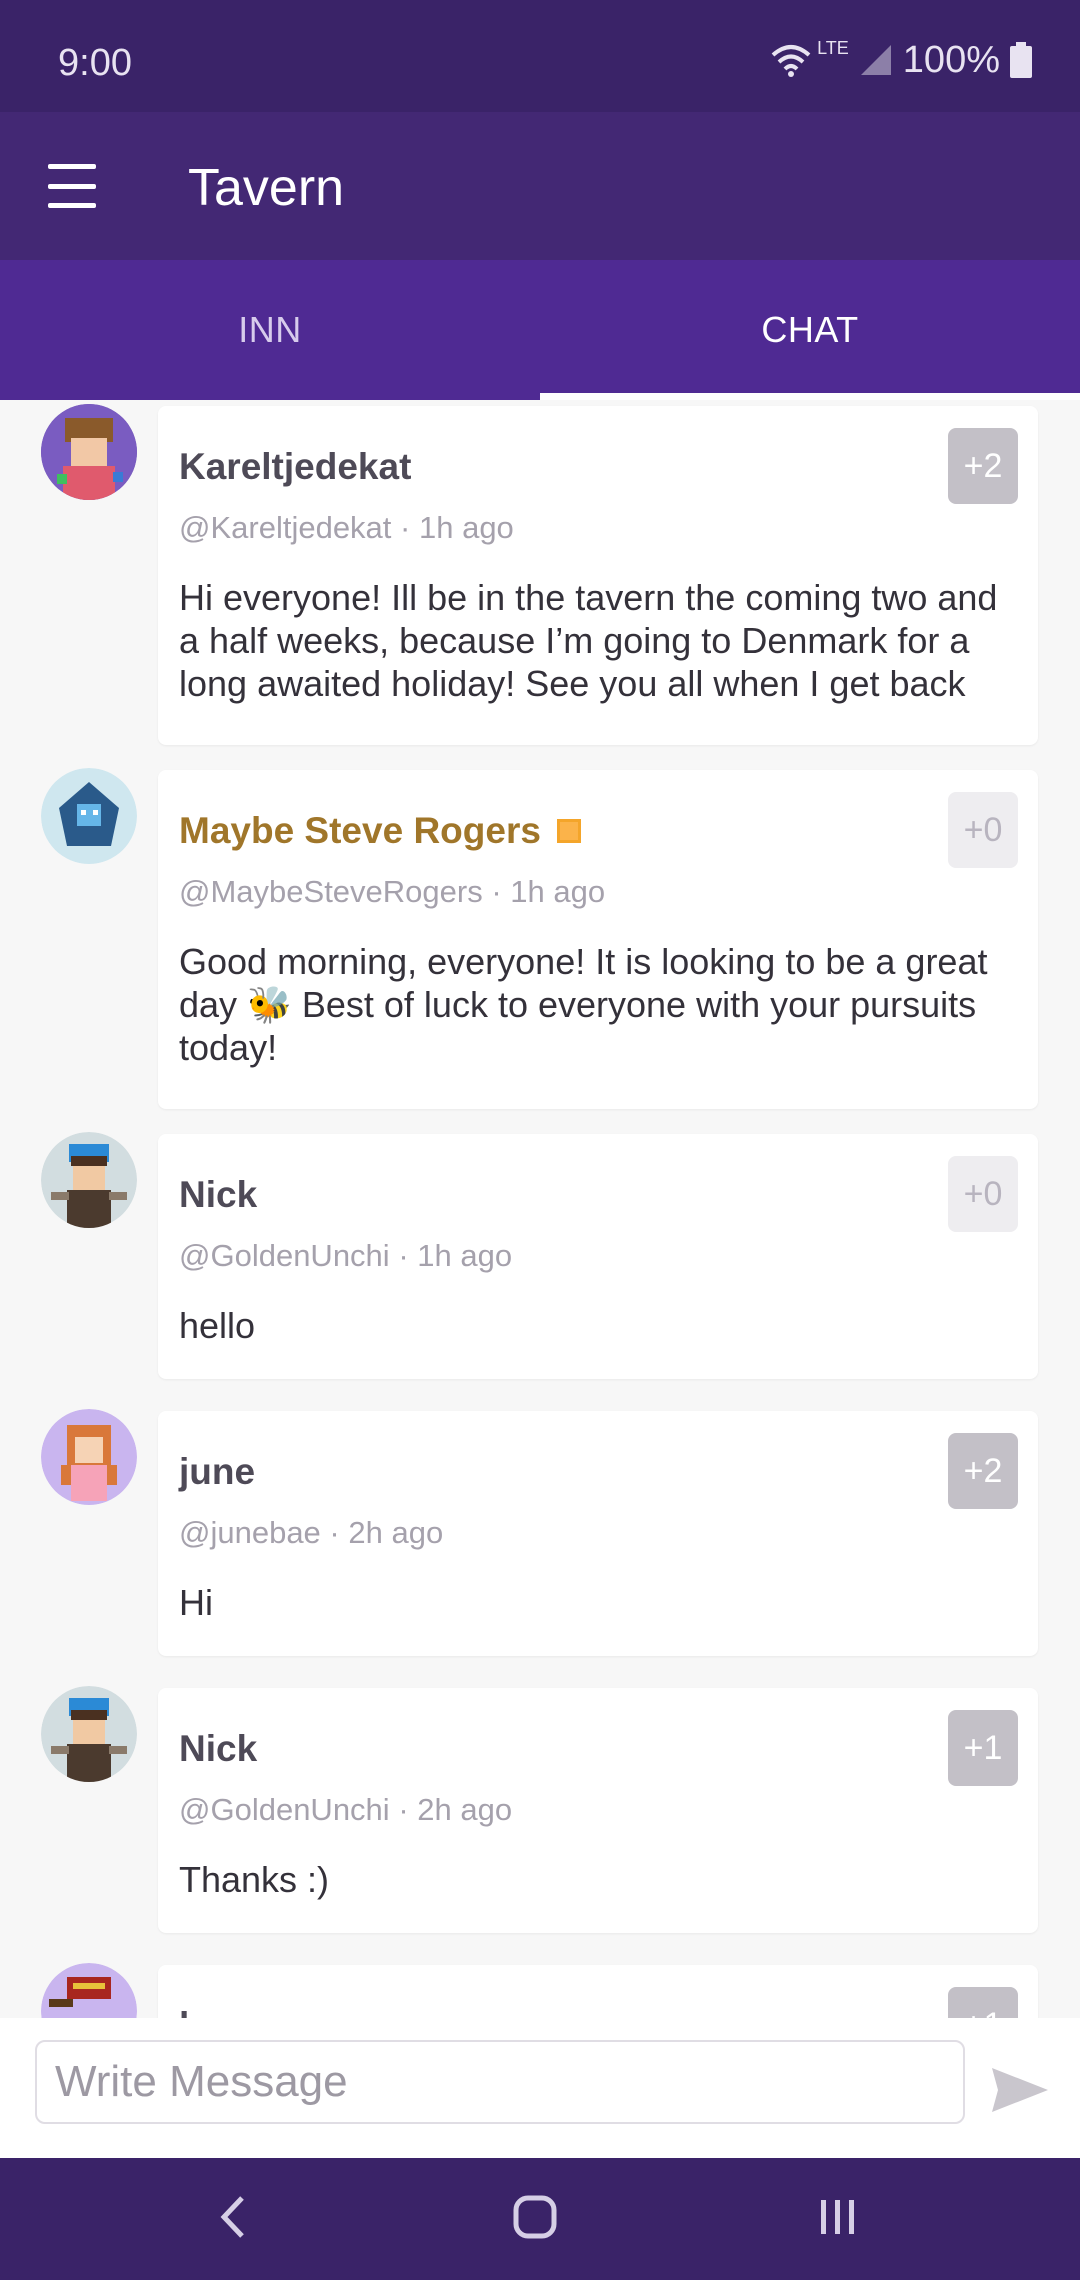  I want to click on hamburger-menu-icon, so click(72, 186).